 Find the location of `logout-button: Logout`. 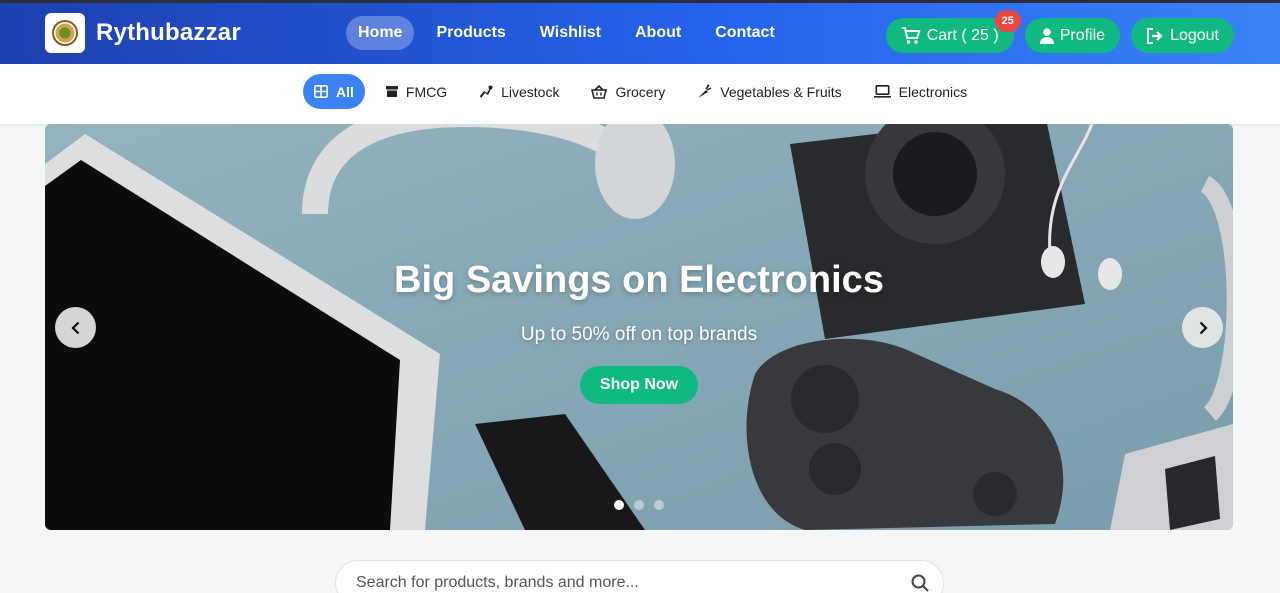

logout-button: Logout is located at coordinates (1182, 35).